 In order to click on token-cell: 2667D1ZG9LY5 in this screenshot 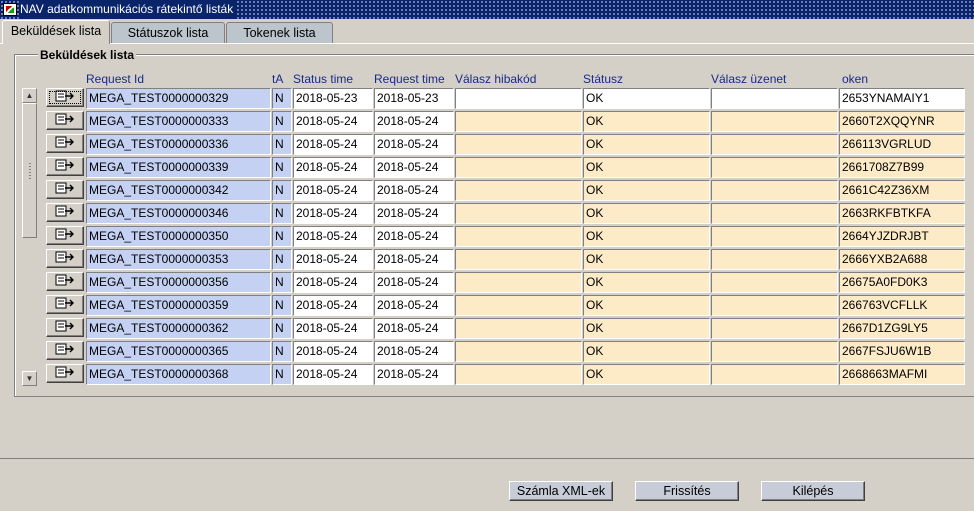, I will do `click(902, 328)`.